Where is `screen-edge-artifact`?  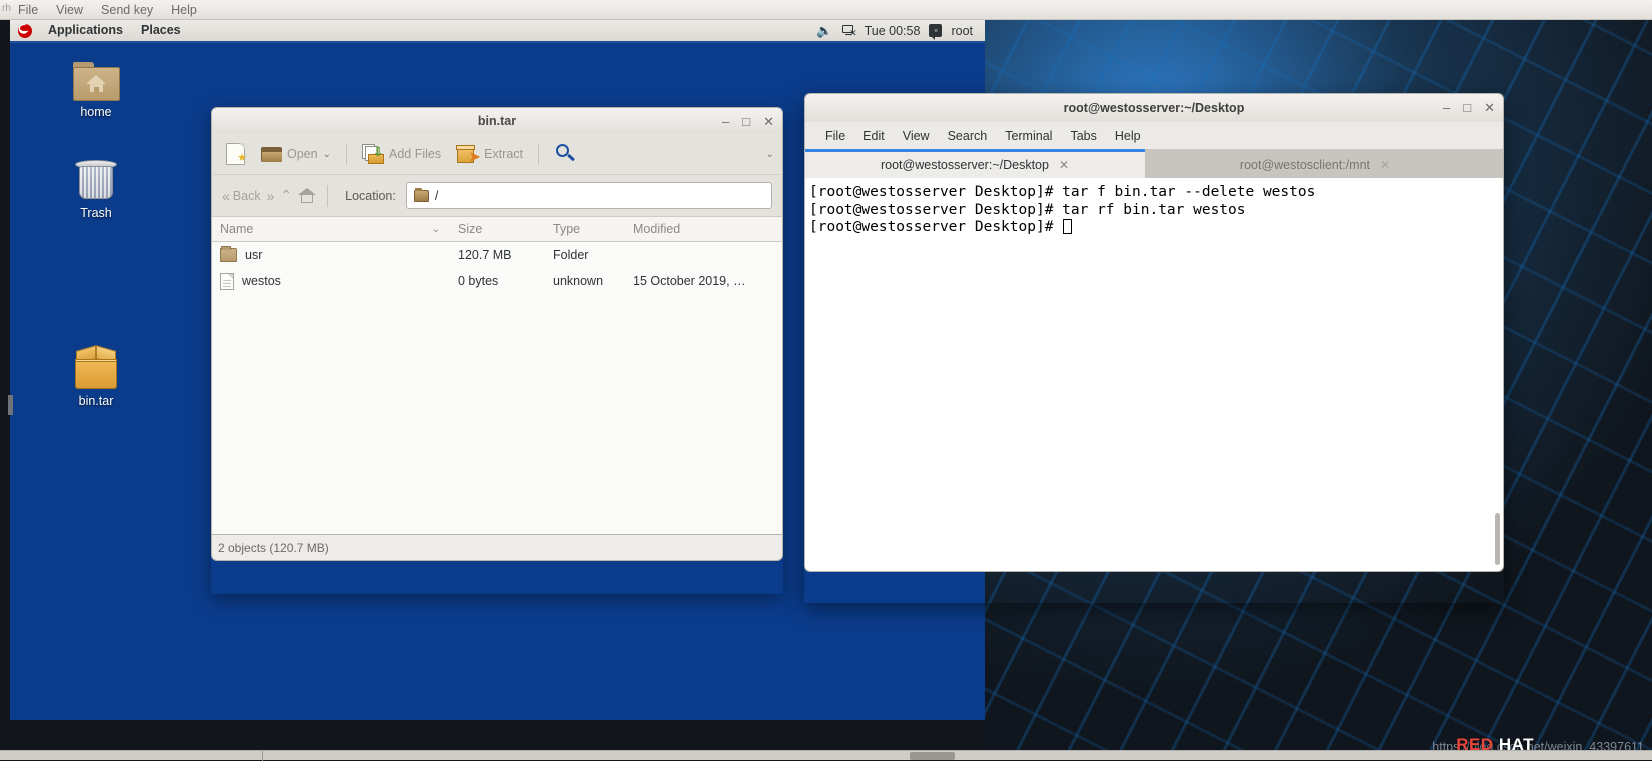 screen-edge-artifact is located at coordinates (10, 405).